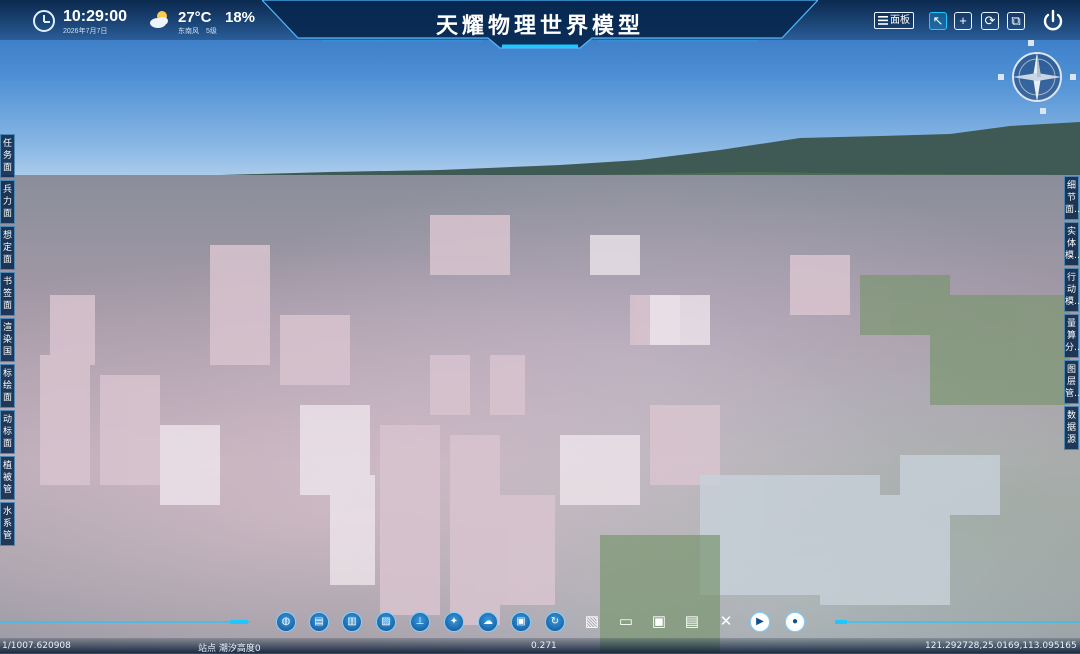 This screenshot has width=1080, height=654. Describe the element at coordinates (195, 17) in the screenshot. I see `temperature: 27°C` at that location.